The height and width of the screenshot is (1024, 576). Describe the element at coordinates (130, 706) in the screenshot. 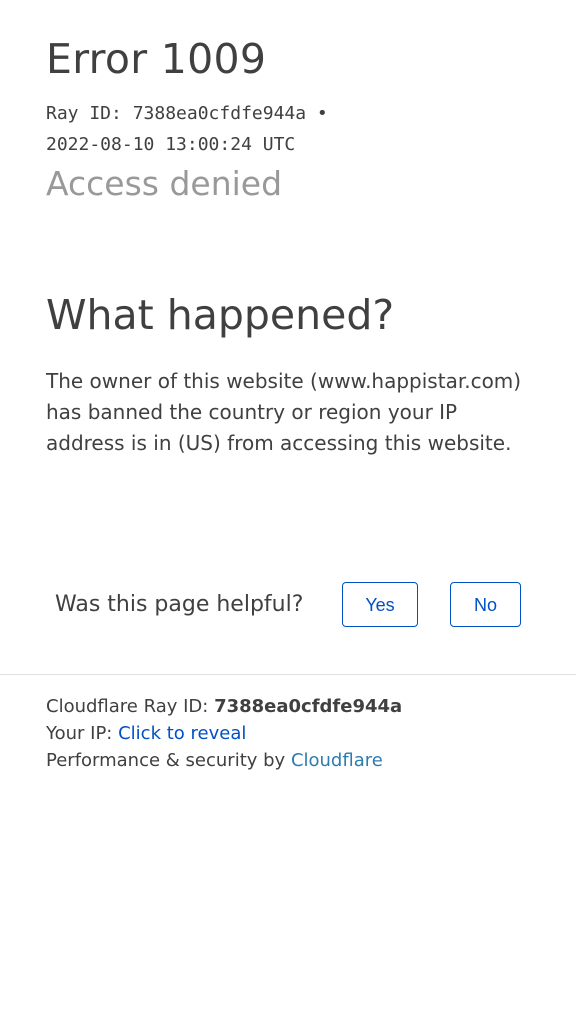

I see `footer-ray-label: Cloudflare Ray ID:` at that location.